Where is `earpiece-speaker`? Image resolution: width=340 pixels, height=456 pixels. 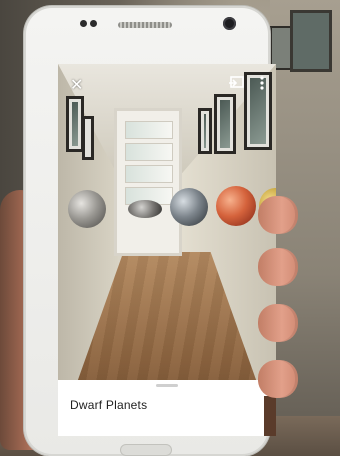 earpiece-speaker is located at coordinates (145, 25).